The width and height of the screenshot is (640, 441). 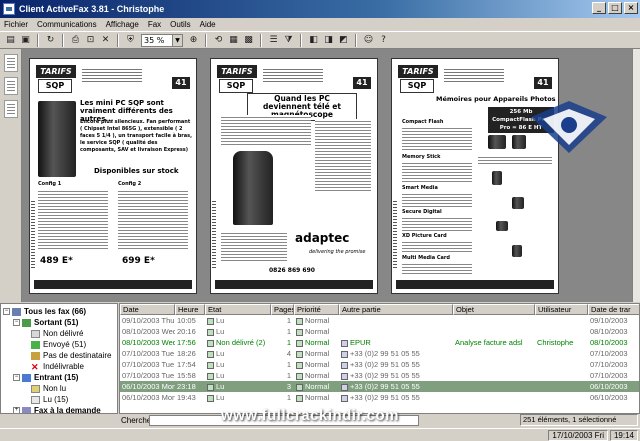 What do you see at coordinates (16, 24) in the screenshot?
I see `menu-fichier: Fichier` at bounding box center [16, 24].